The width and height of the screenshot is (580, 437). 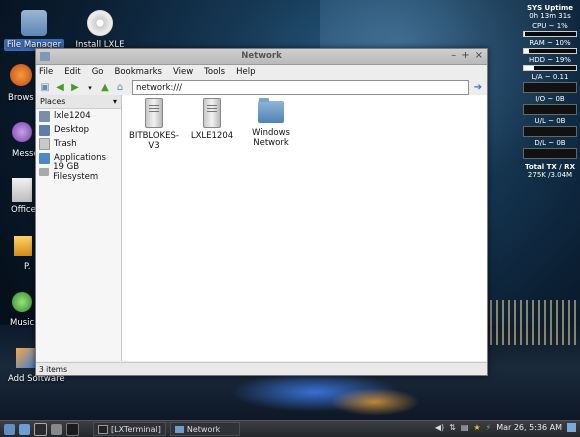 I want to click on place-label: Desktop, so click(x=72, y=130).